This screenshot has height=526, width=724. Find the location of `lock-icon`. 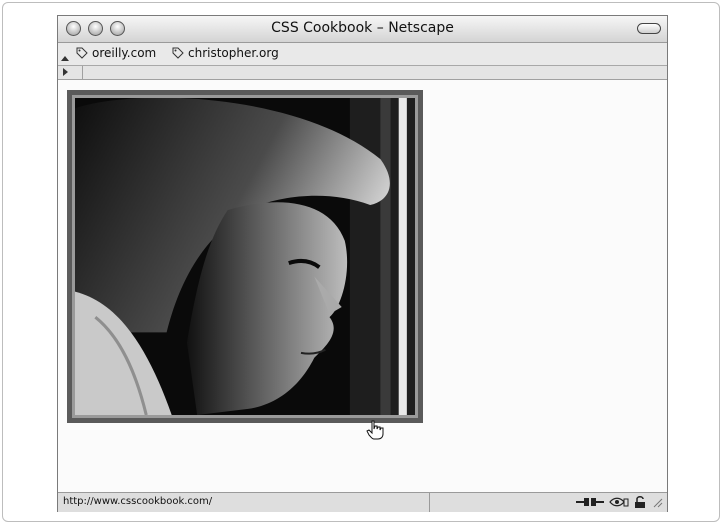

lock-icon is located at coordinates (640, 502).